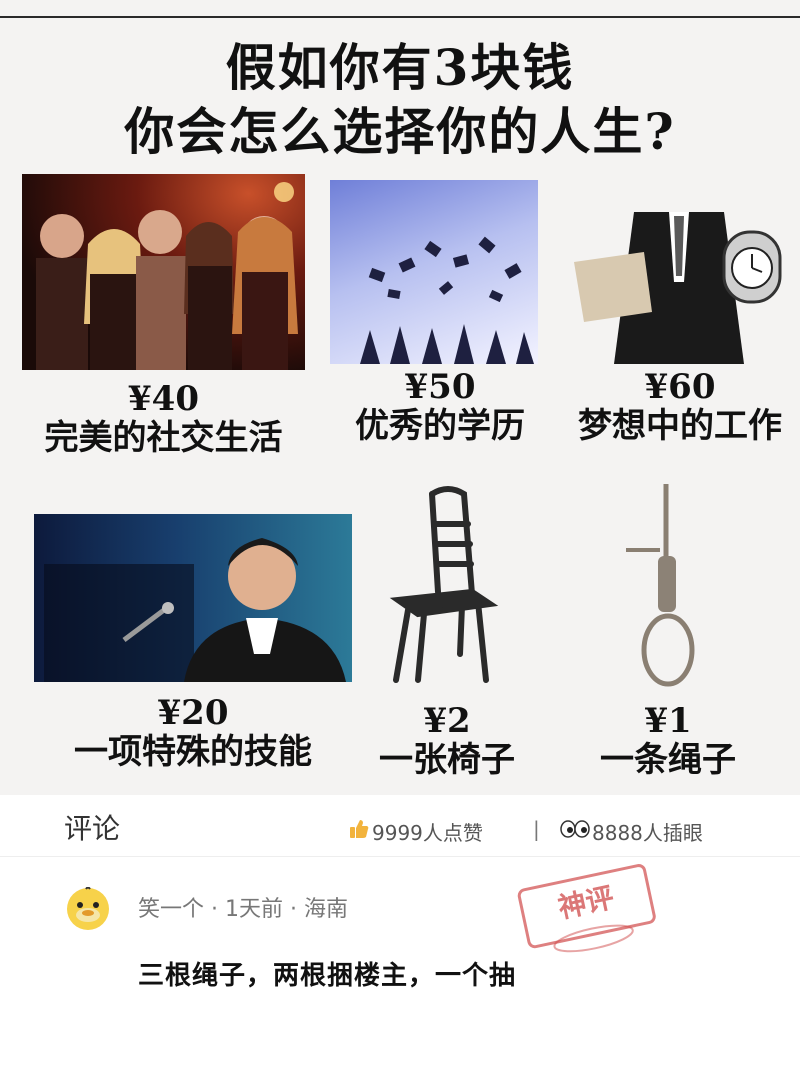 The width and height of the screenshot is (800, 1067). I want to click on thumbs-up-icon, so click(359, 831).